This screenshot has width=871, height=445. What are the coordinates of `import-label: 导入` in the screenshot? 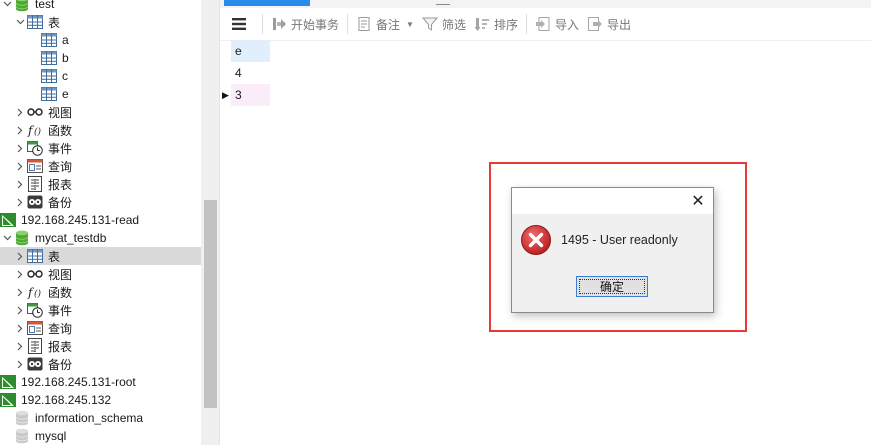 It's located at (566, 24).